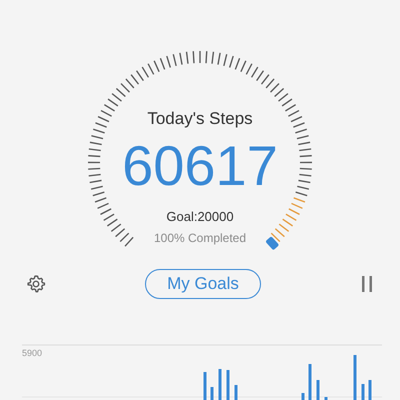 The width and height of the screenshot is (400, 400). I want to click on my-goals-button: My Goals, so click(203, 284).